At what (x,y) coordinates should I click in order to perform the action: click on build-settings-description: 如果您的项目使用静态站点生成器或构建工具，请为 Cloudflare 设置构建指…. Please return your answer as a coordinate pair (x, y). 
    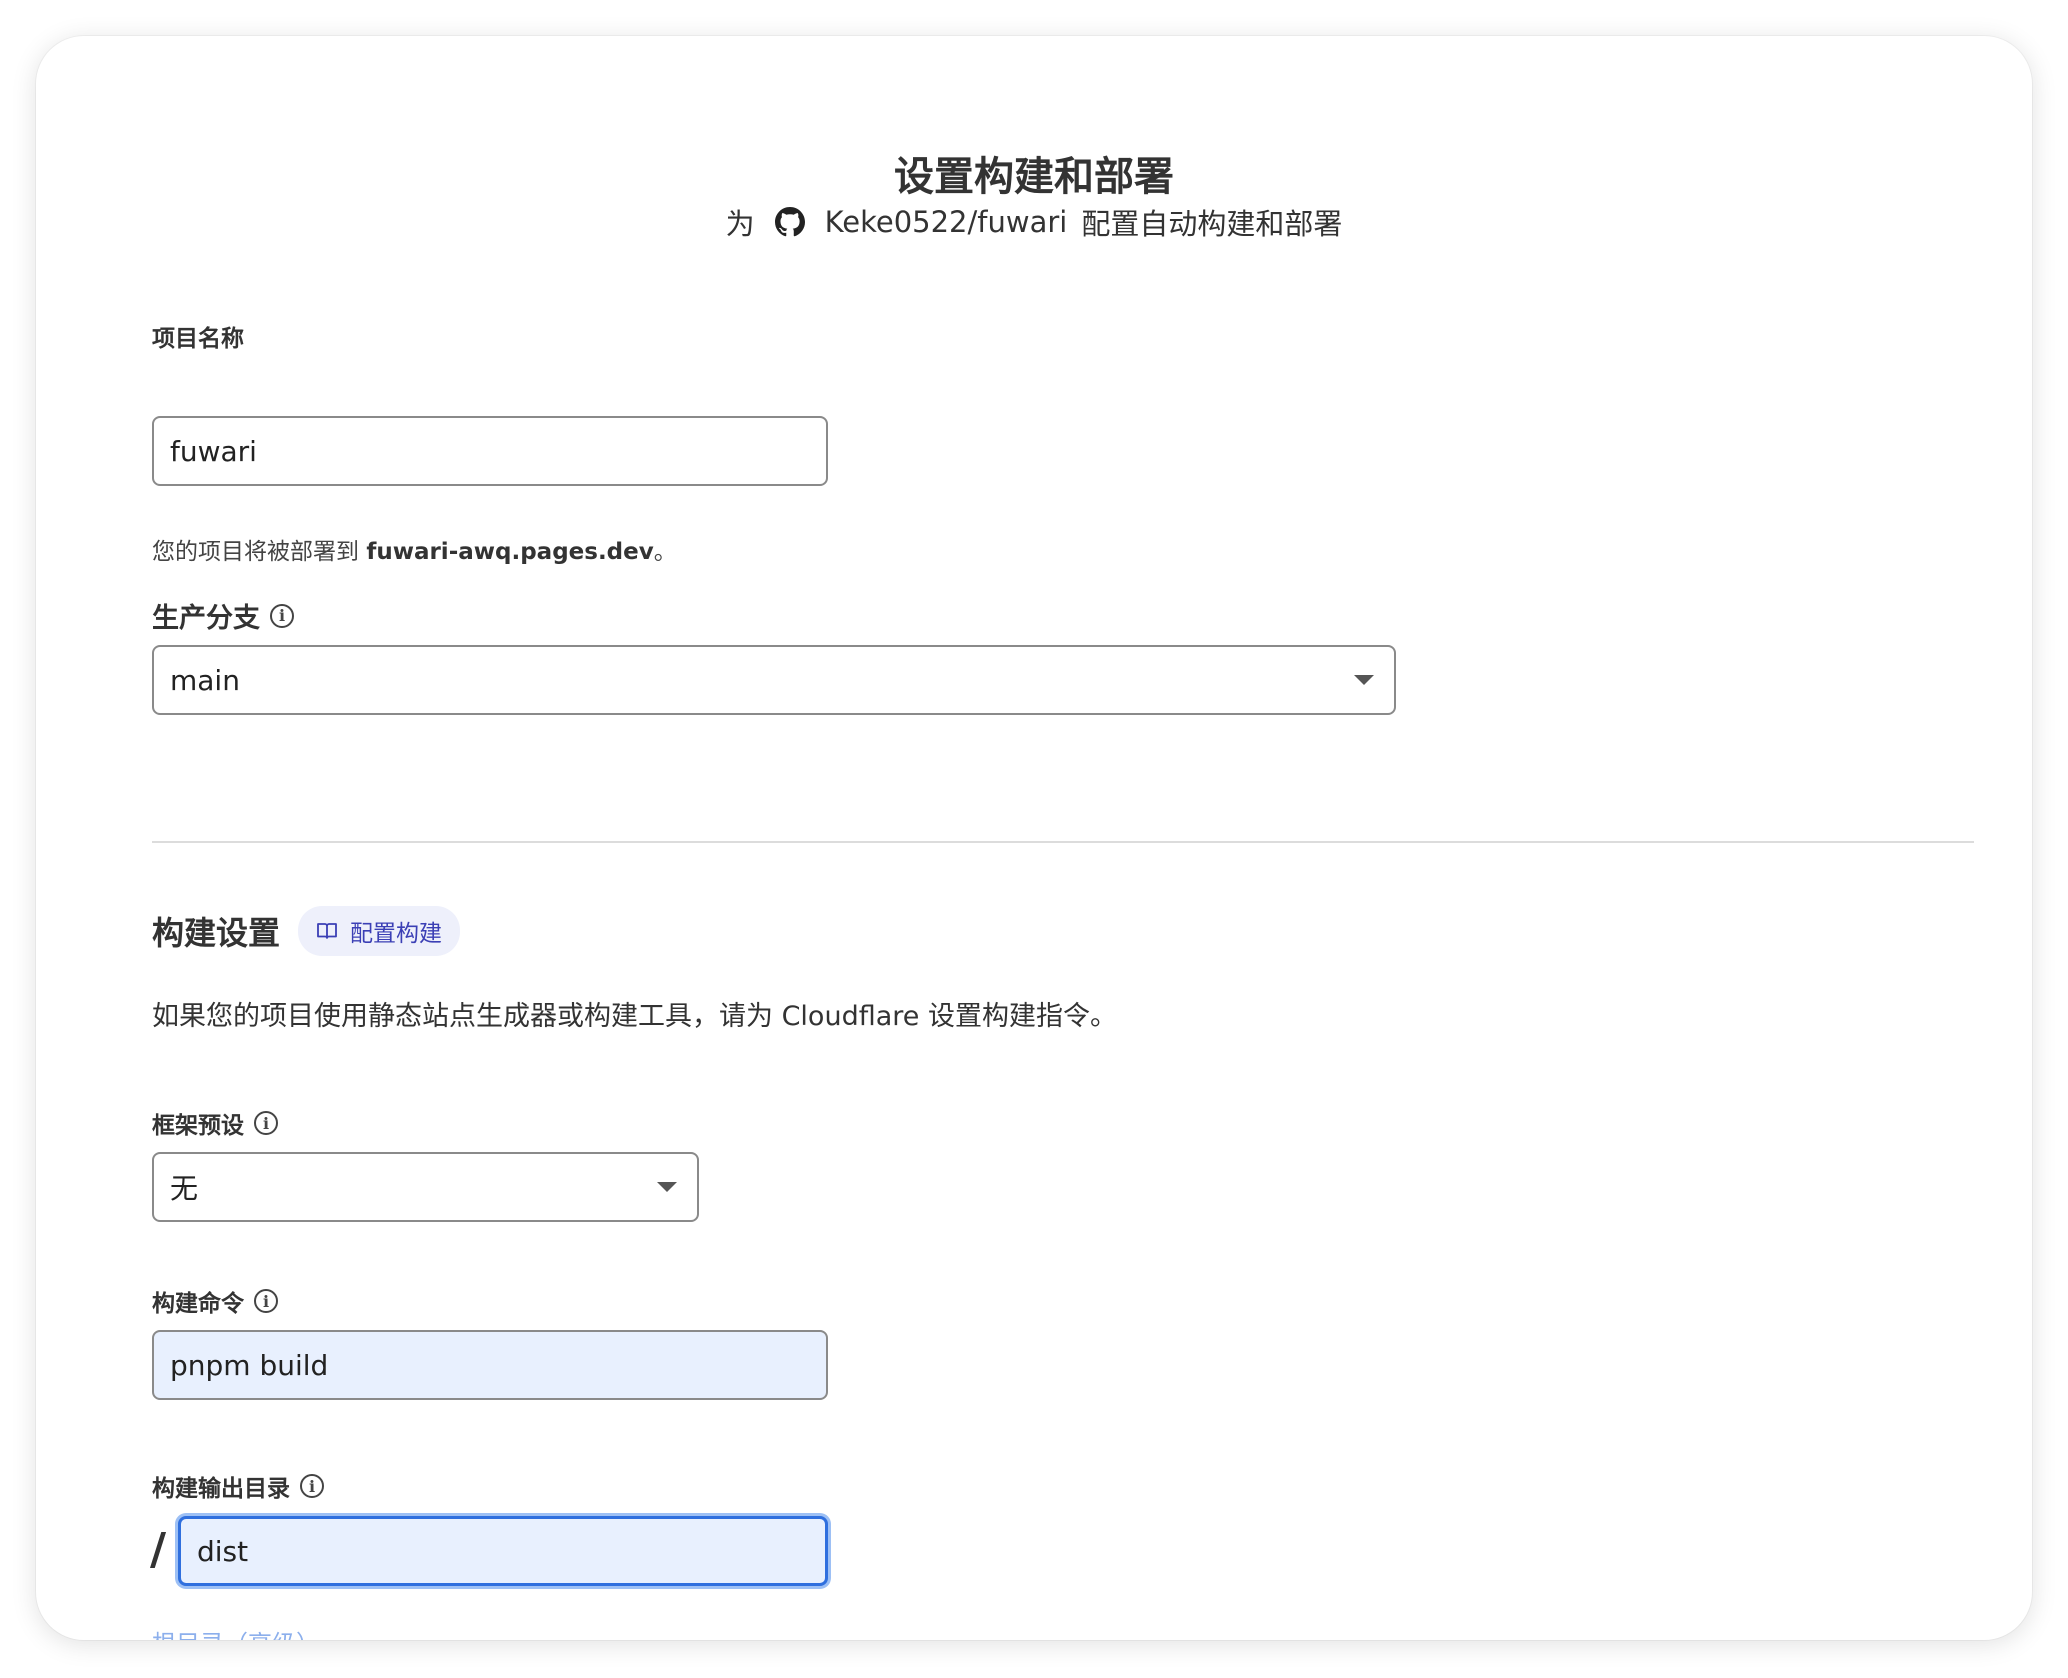
    Looking at the image, I should click on (634, 1016).